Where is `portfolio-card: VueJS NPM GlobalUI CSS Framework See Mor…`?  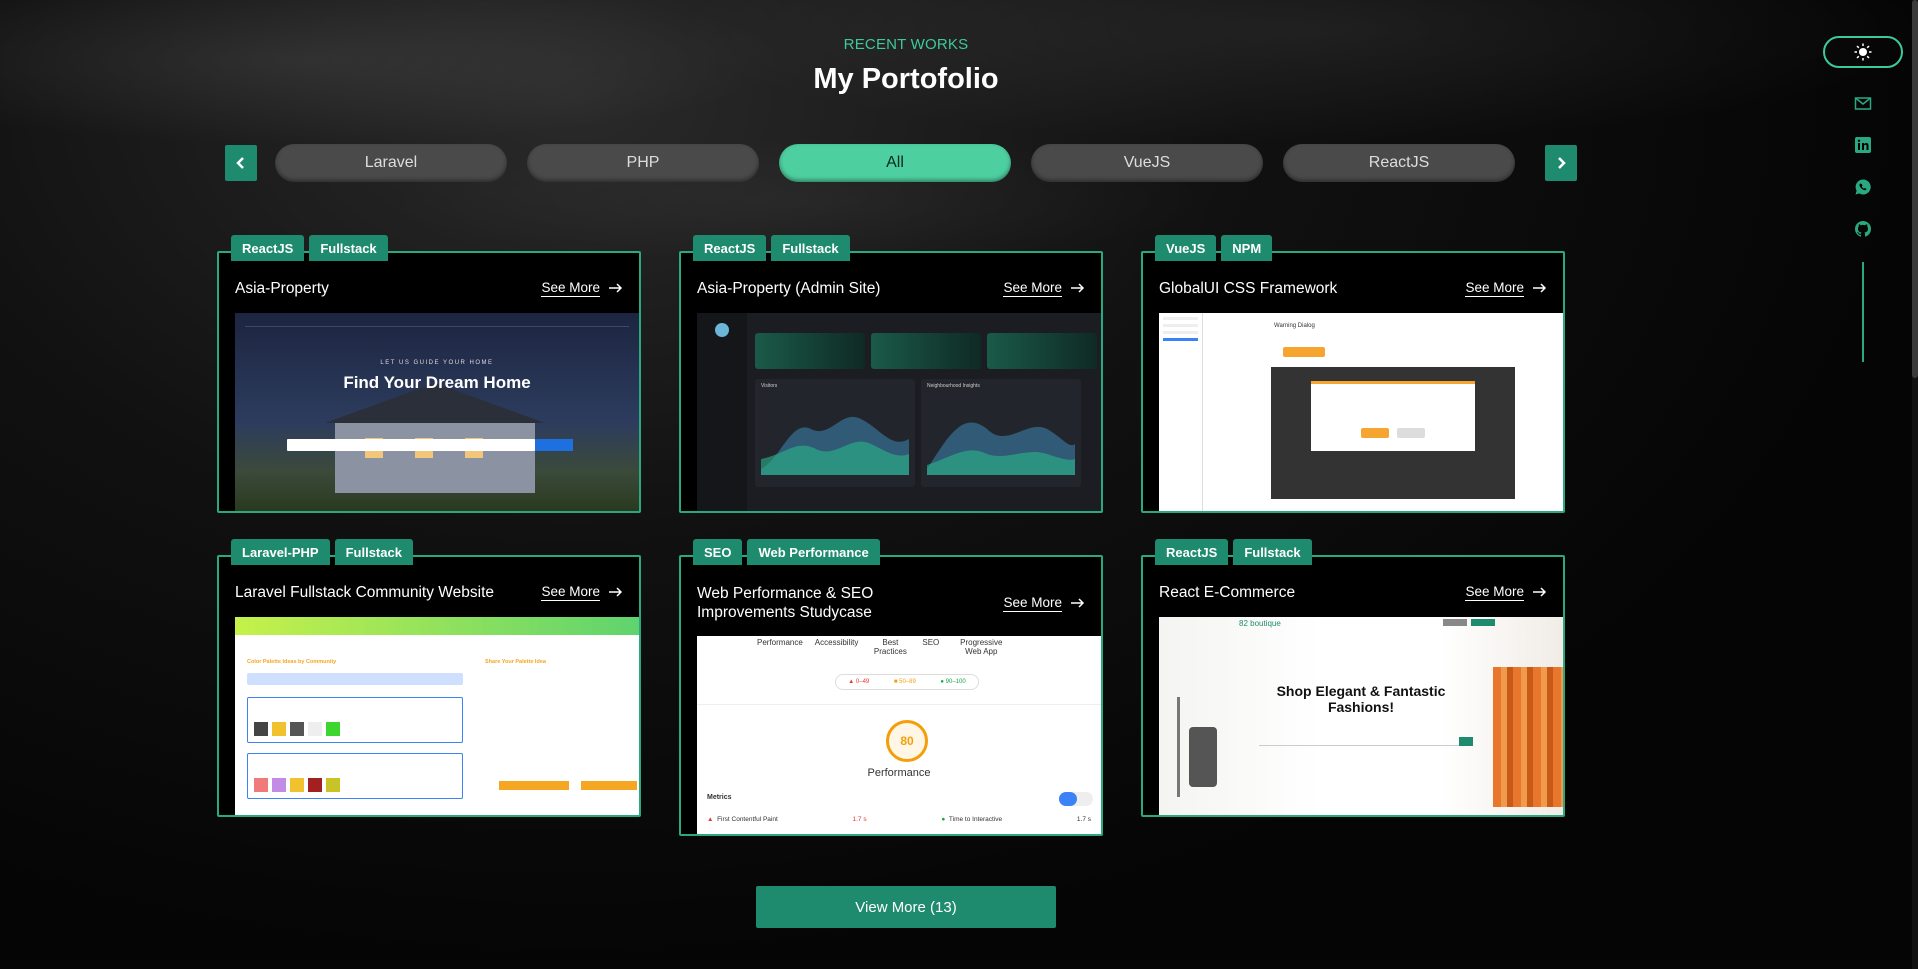 portfolio-card: VueJS NPM GlobalUI CSS Framework See Mor… is located at coordinates (1353, 374).